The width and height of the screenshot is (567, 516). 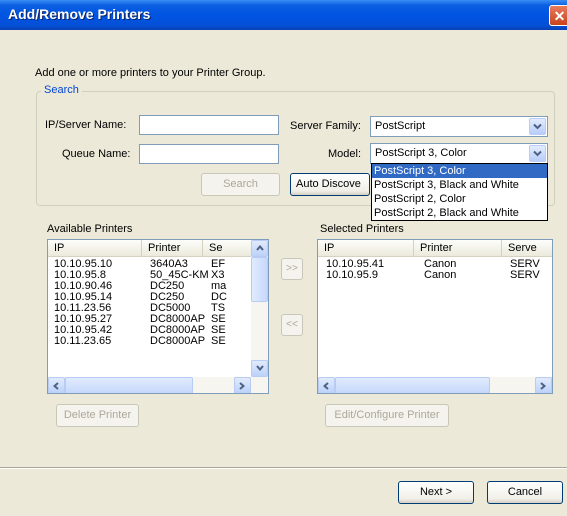 I want to click on queue-name-label: Queue Name:, so click(x=96, y=154).